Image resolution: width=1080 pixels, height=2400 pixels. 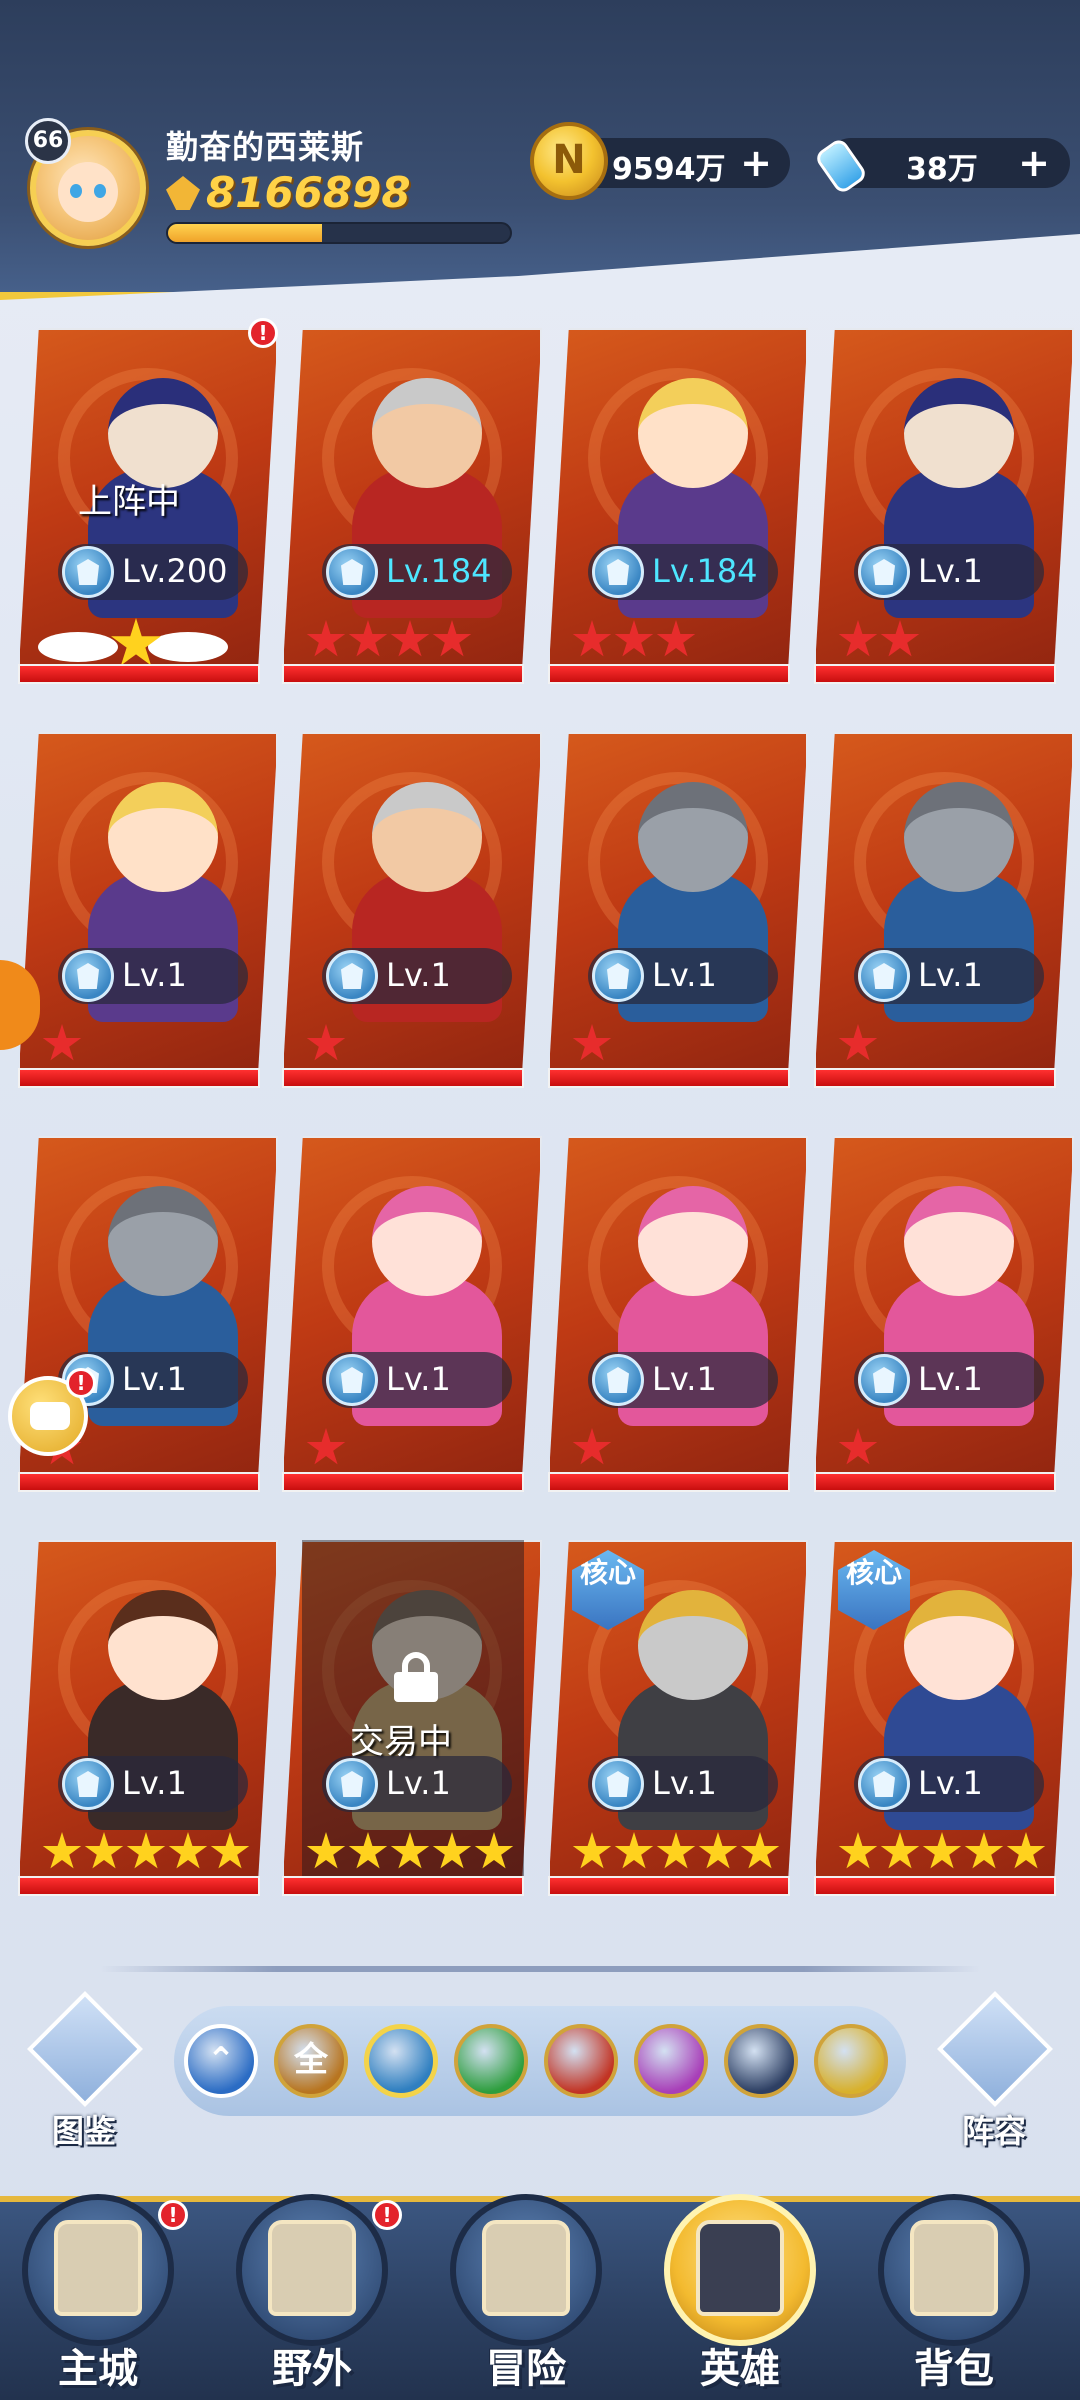 I want to click on nav-castle: 主城!, so click(x=98, y=2295).